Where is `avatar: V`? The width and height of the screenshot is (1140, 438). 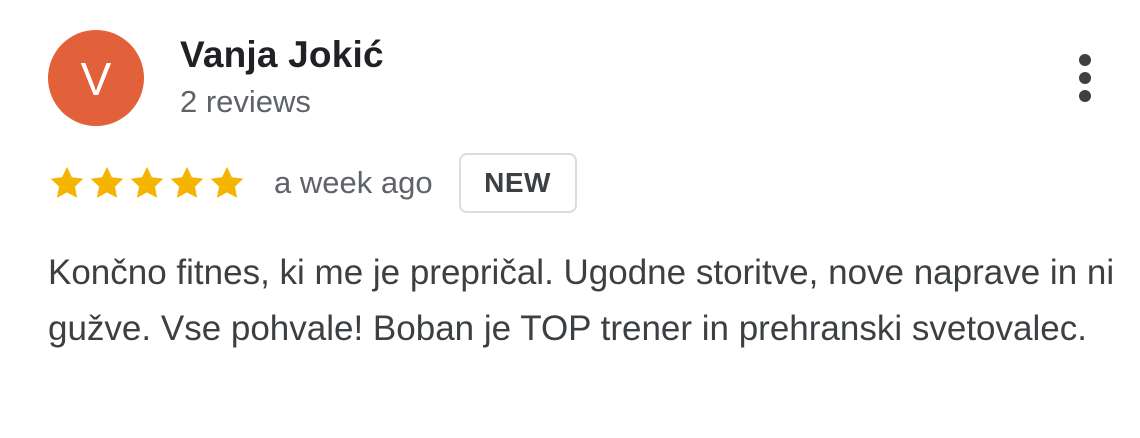 avatar: V is located at coordinates (96, 78).